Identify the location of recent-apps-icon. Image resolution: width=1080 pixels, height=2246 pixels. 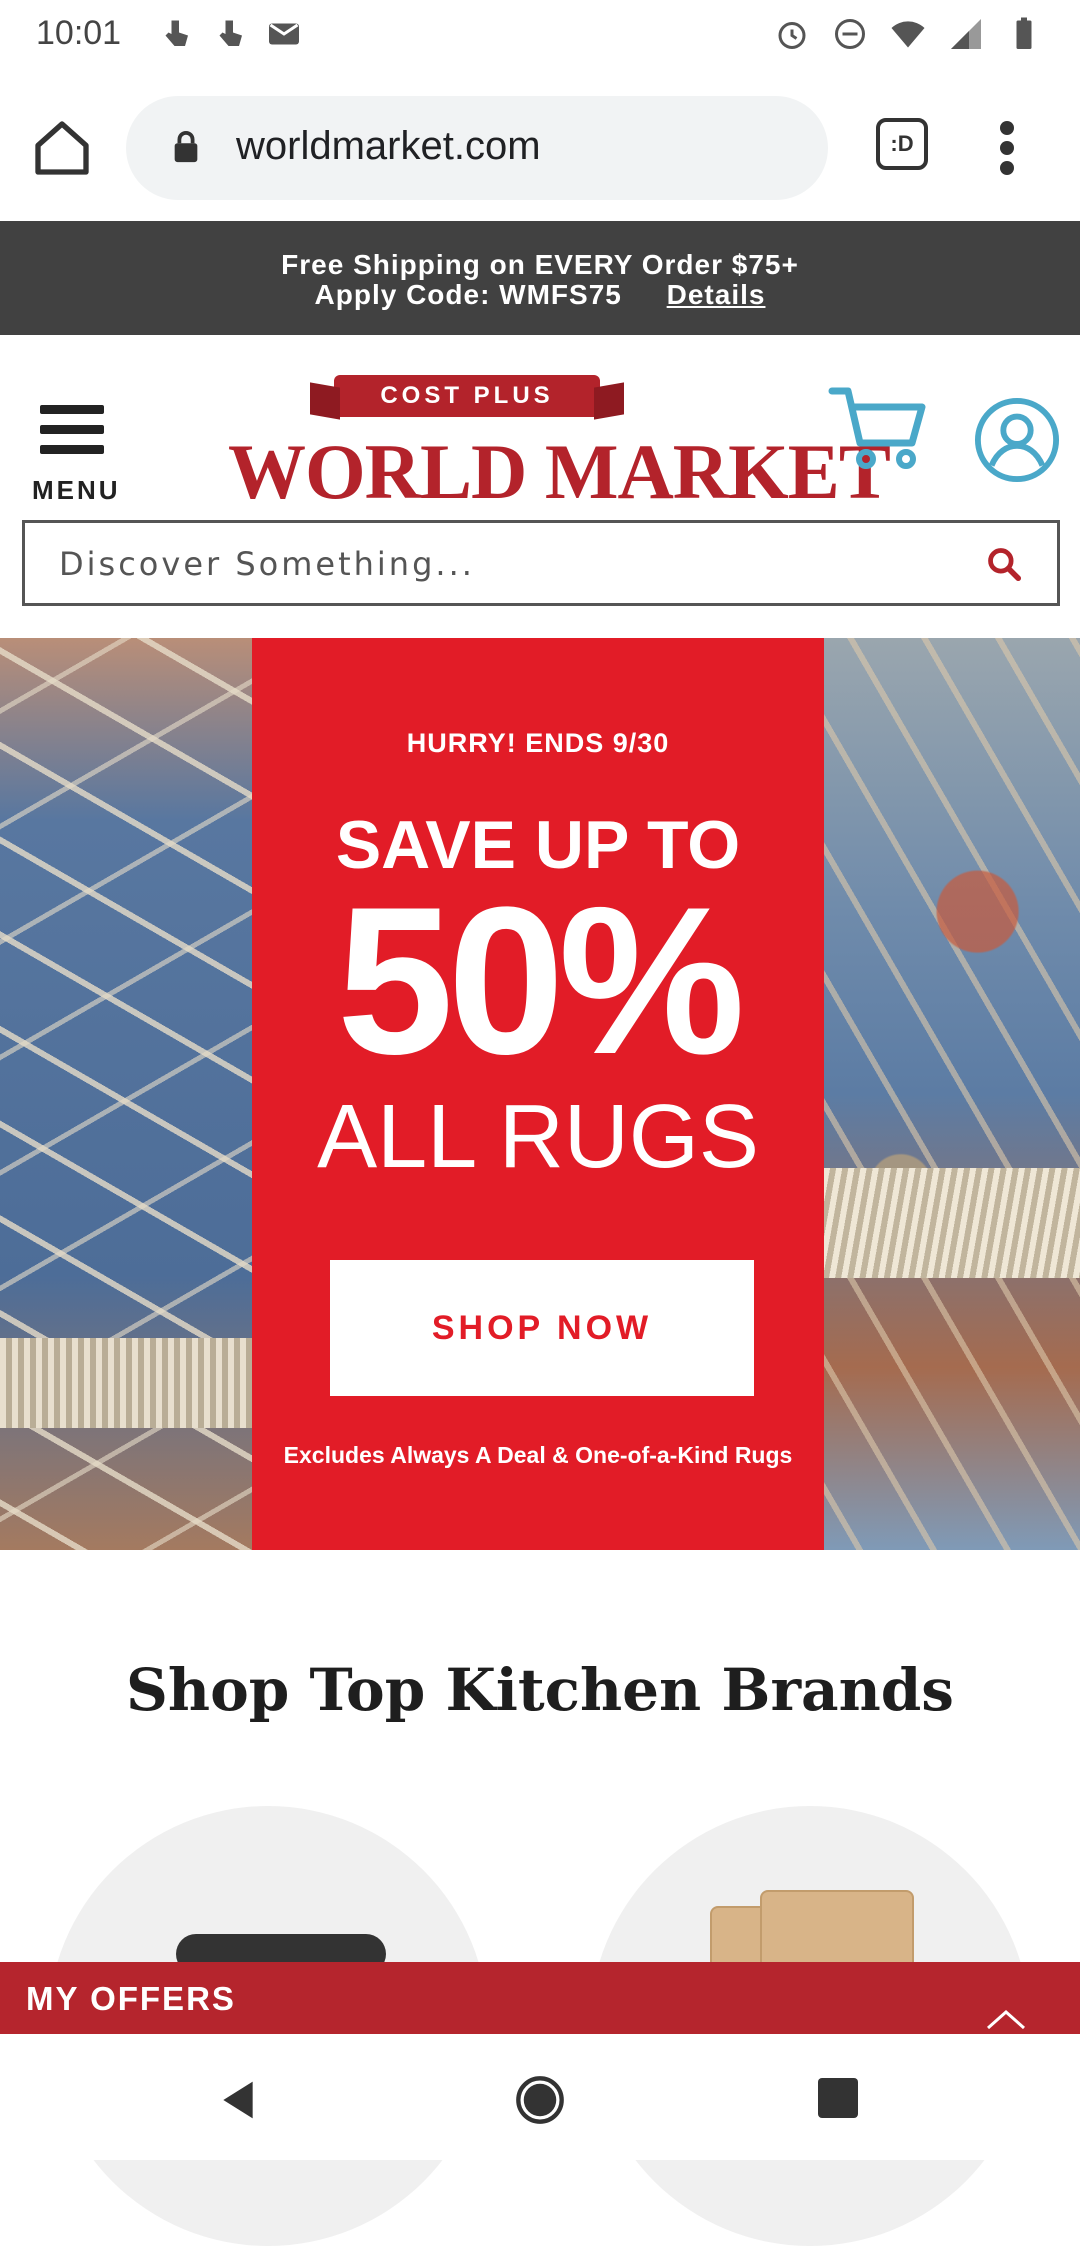
(838, 2098).